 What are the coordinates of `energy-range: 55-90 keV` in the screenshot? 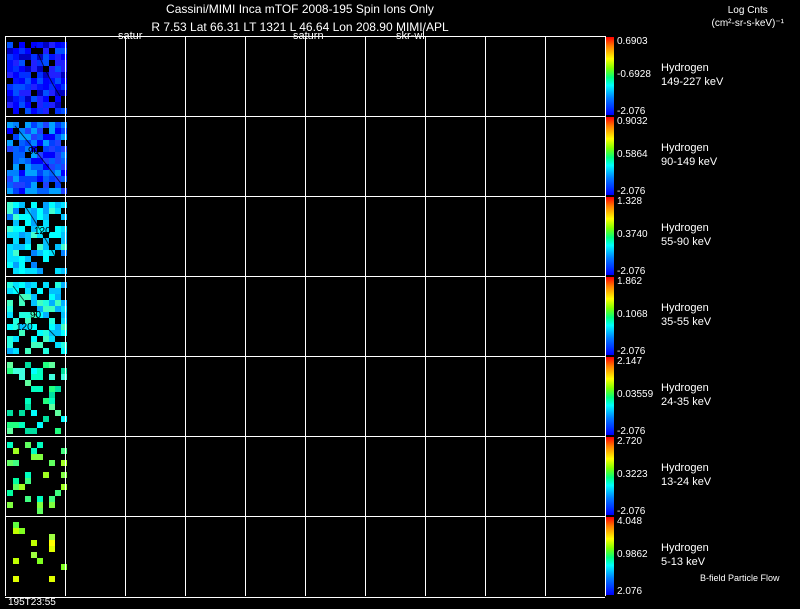 It's located at (686, 242).